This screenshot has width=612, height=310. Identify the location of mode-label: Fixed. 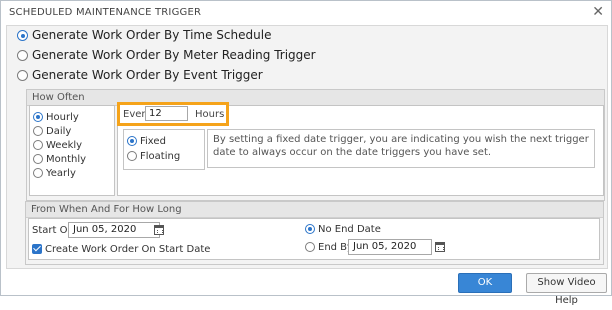
(153, 141).